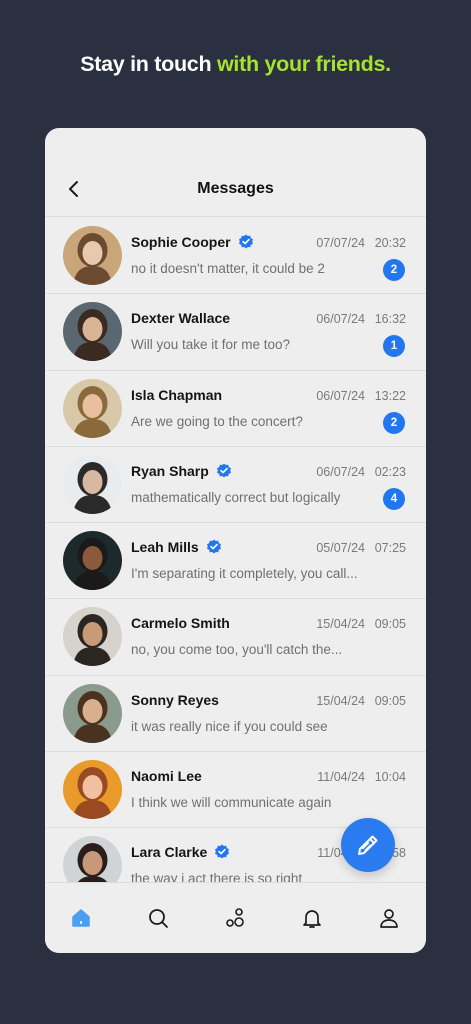 The width and height of the screenshot is (471, 1024). Describe the element at coordinates (390, 243) in the screenshot. I see `message-time: 20:32` at that location.